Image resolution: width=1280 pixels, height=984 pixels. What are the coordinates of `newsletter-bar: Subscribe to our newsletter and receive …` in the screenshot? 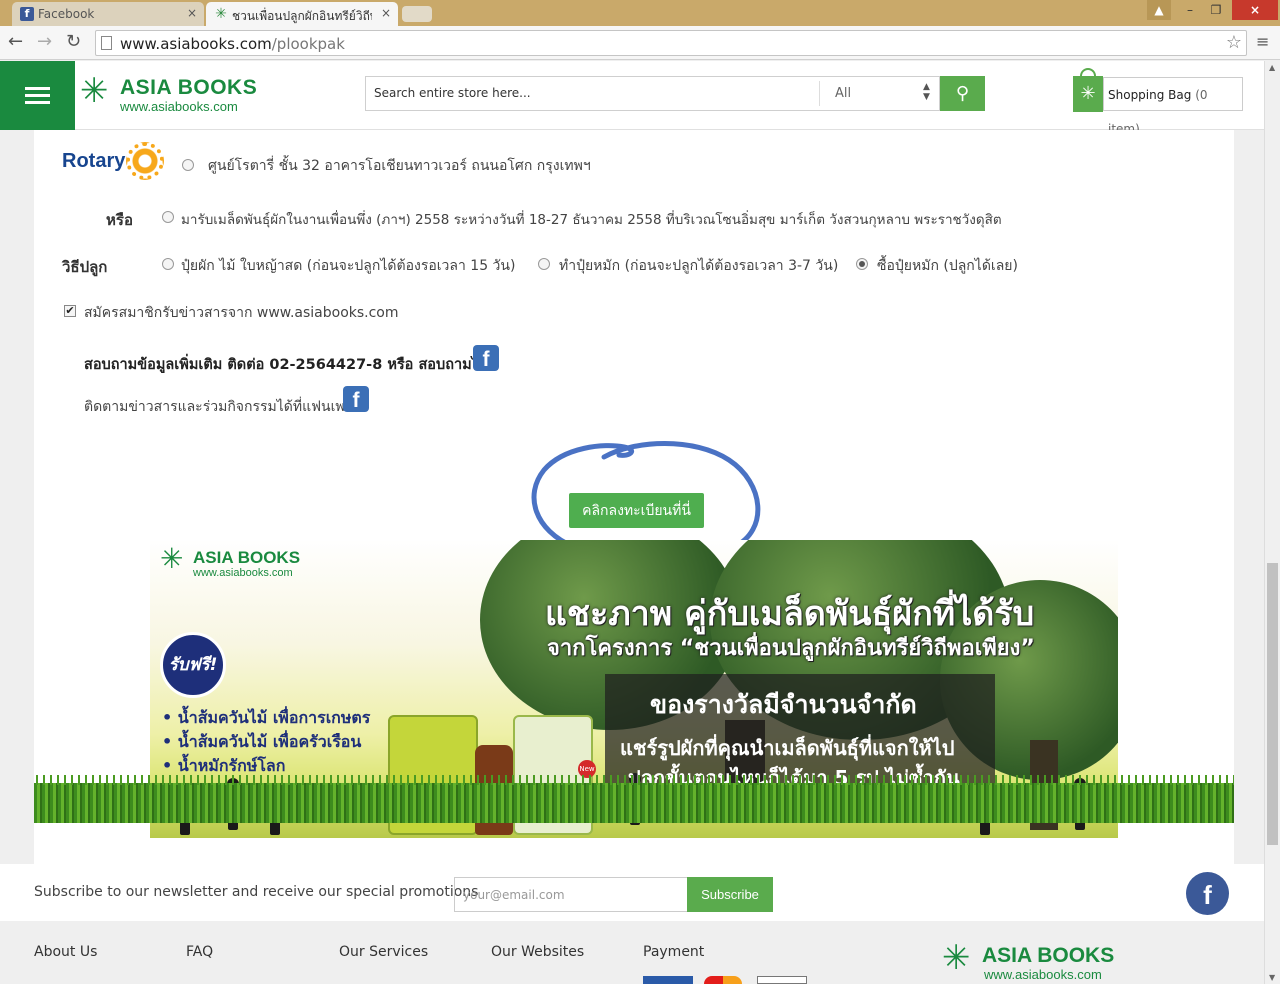 It's located at (632, 892).